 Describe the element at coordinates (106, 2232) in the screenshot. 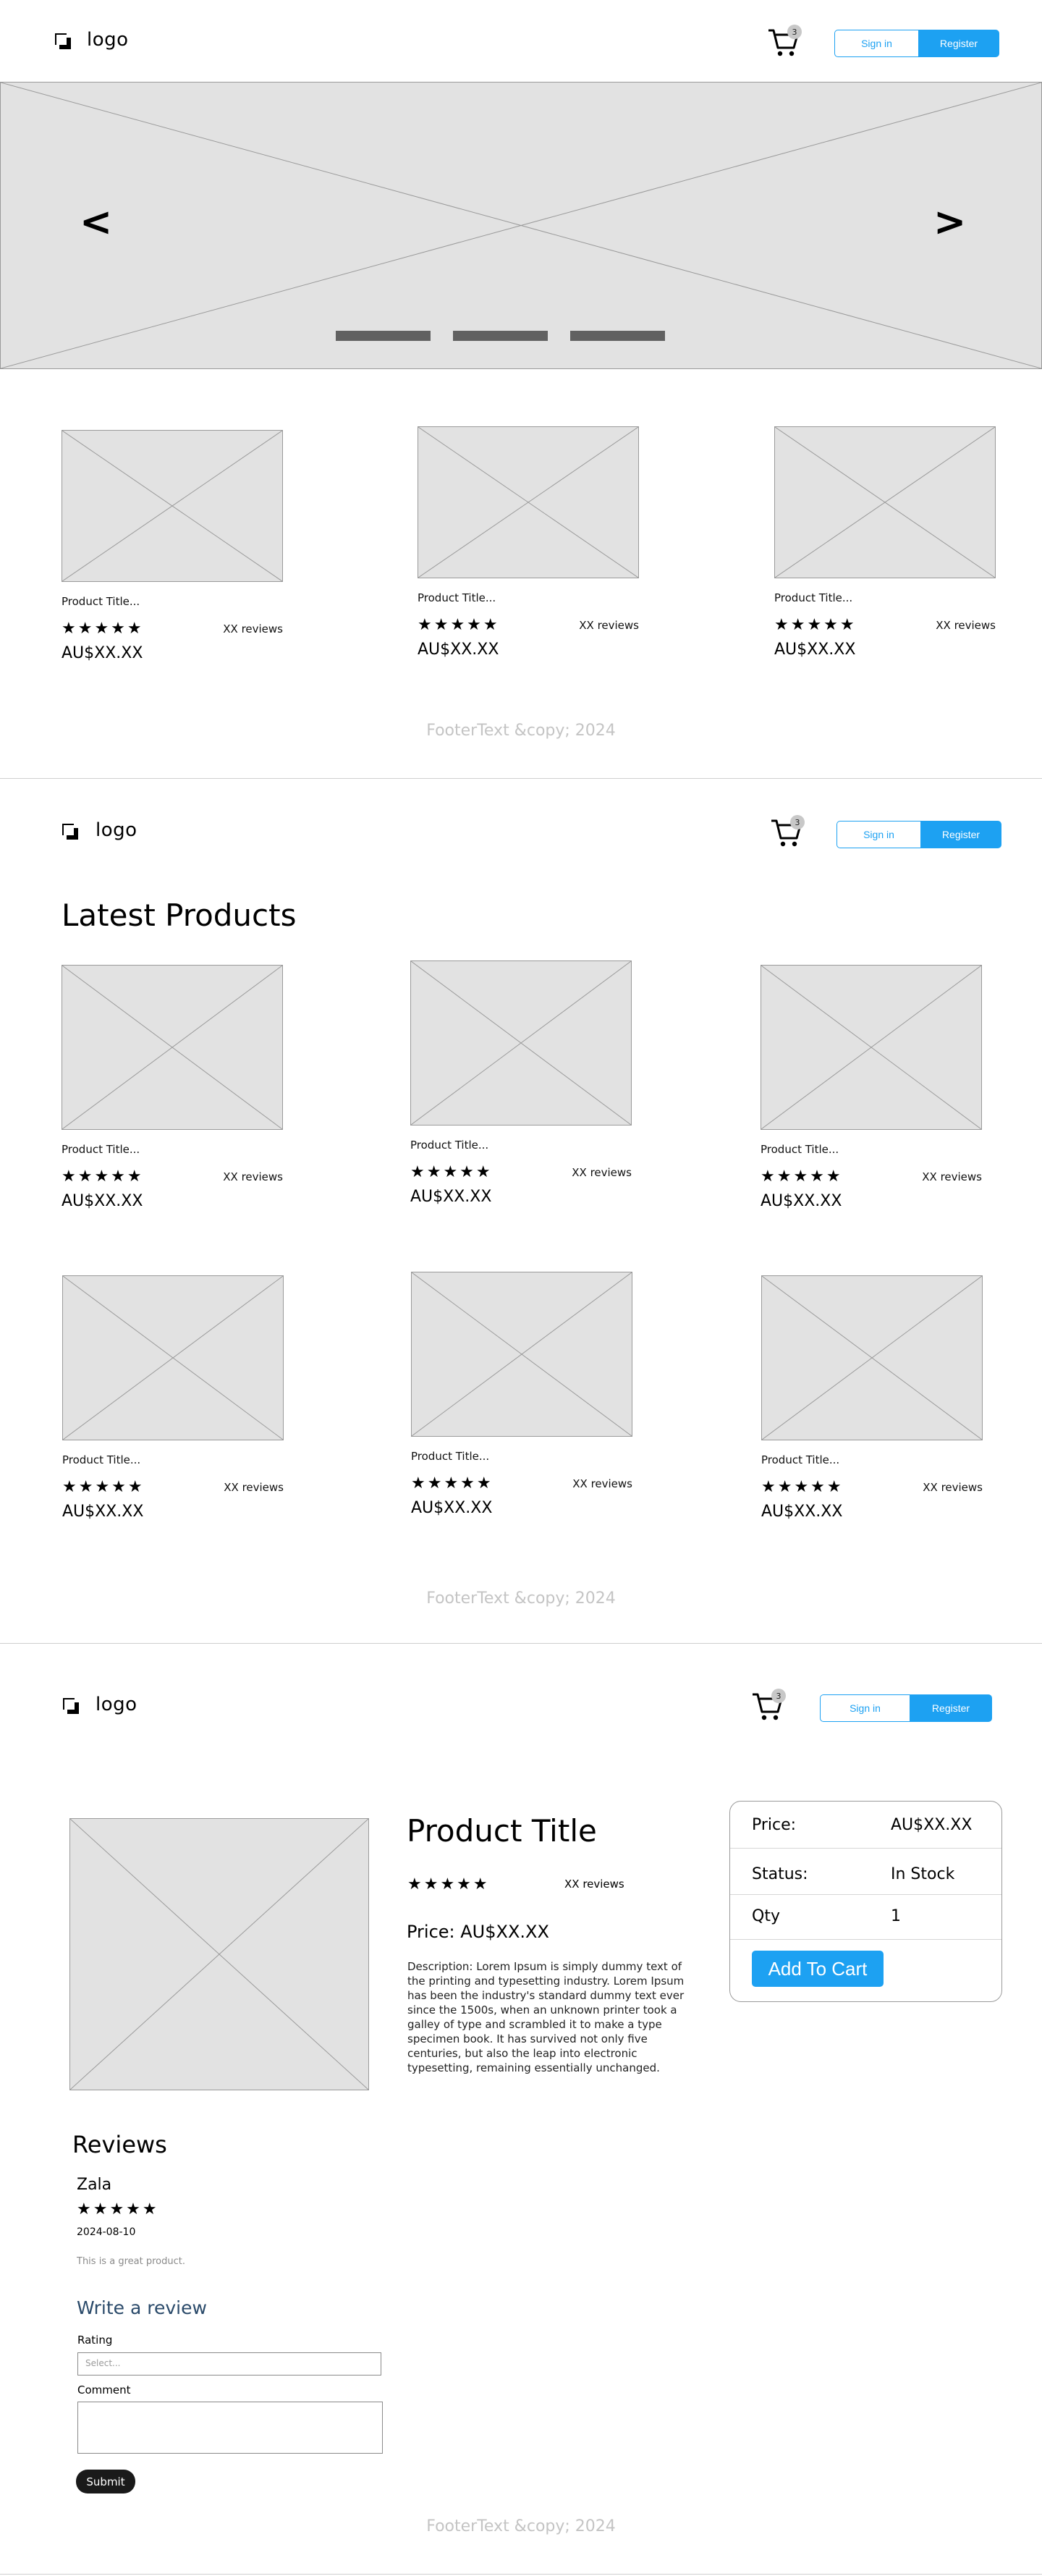

I see `review-date: 2024-08-10` at that location.